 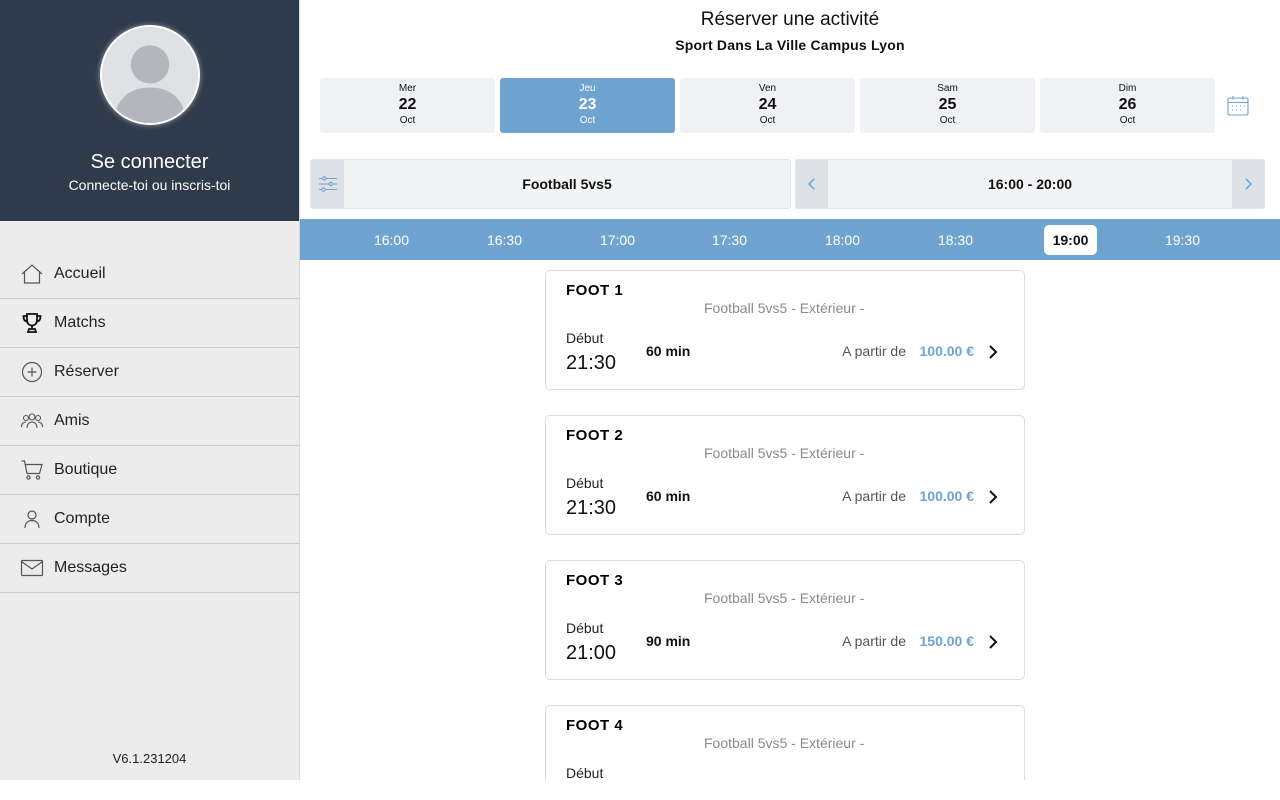 I want to click on time-slot: 18:30, so click(x=955, y=240).